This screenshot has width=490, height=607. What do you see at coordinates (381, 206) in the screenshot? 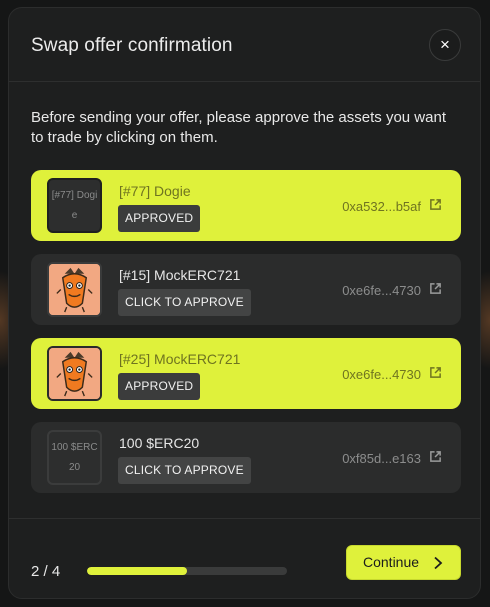
I see `asset-address: 0xa532...b5af` at bounding box center [381, 206].